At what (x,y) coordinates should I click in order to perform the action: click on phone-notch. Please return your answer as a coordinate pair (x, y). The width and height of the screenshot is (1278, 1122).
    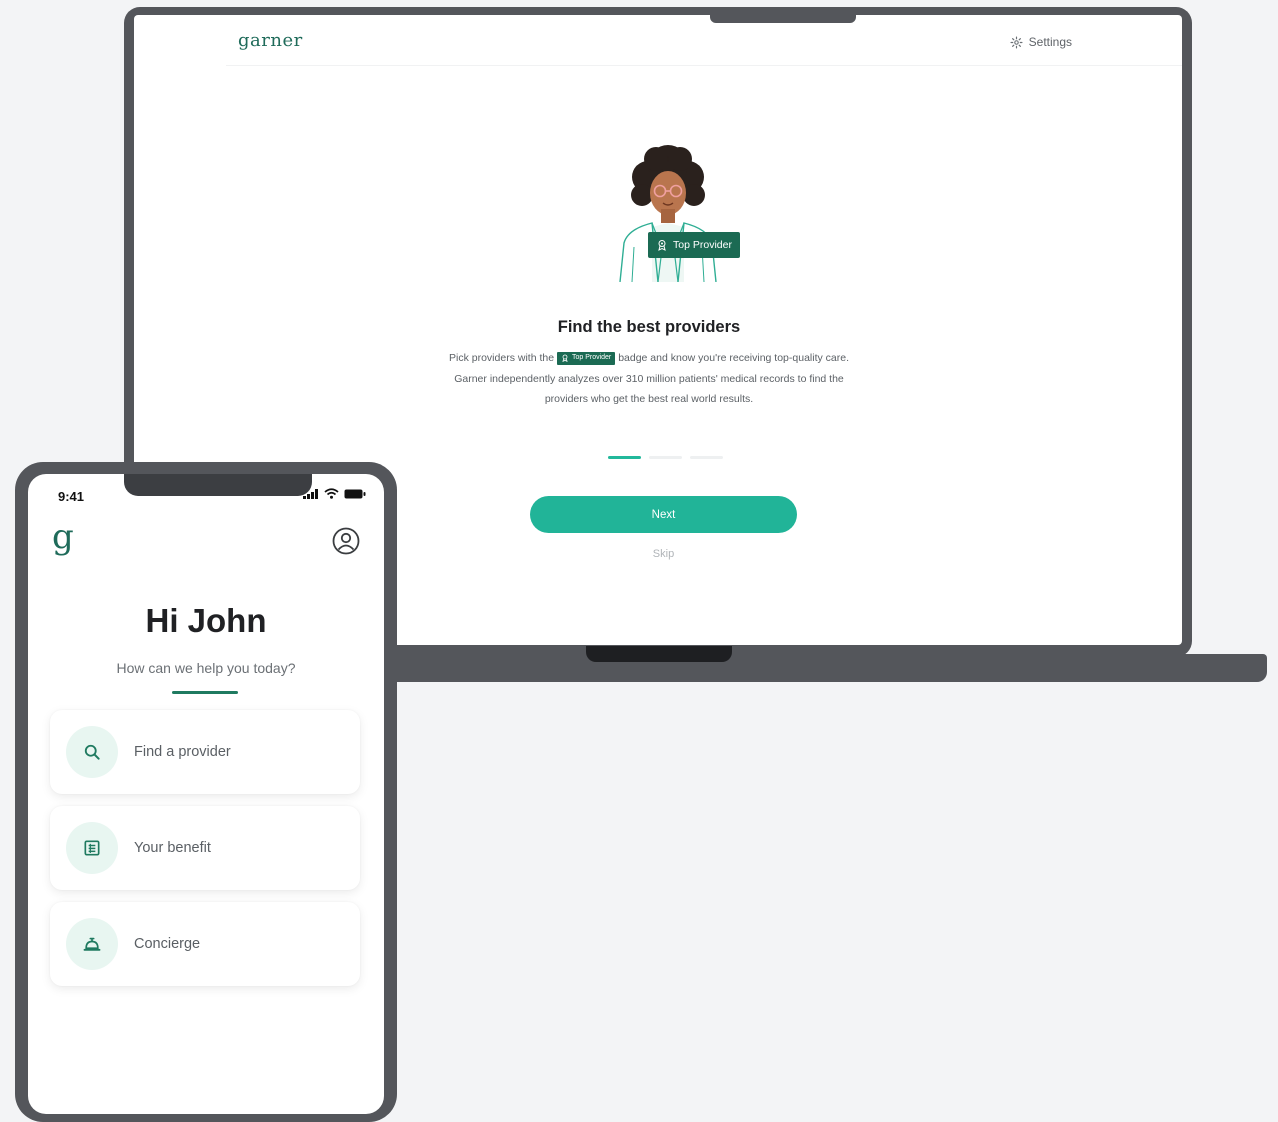
    Looking at the image, I should click on (218, 485).